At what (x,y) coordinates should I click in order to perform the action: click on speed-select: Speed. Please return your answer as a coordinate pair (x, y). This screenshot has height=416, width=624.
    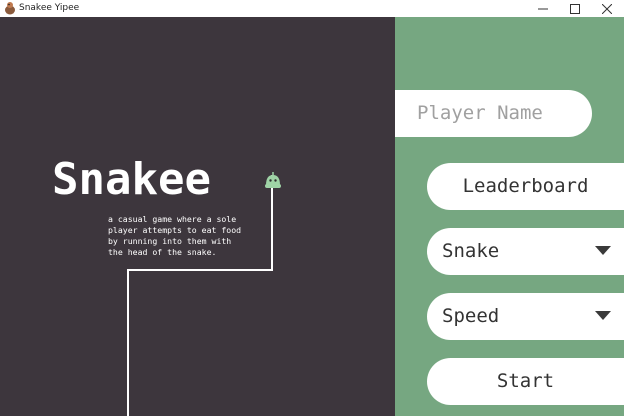
    Looking at the image, I should click on (525, 316).